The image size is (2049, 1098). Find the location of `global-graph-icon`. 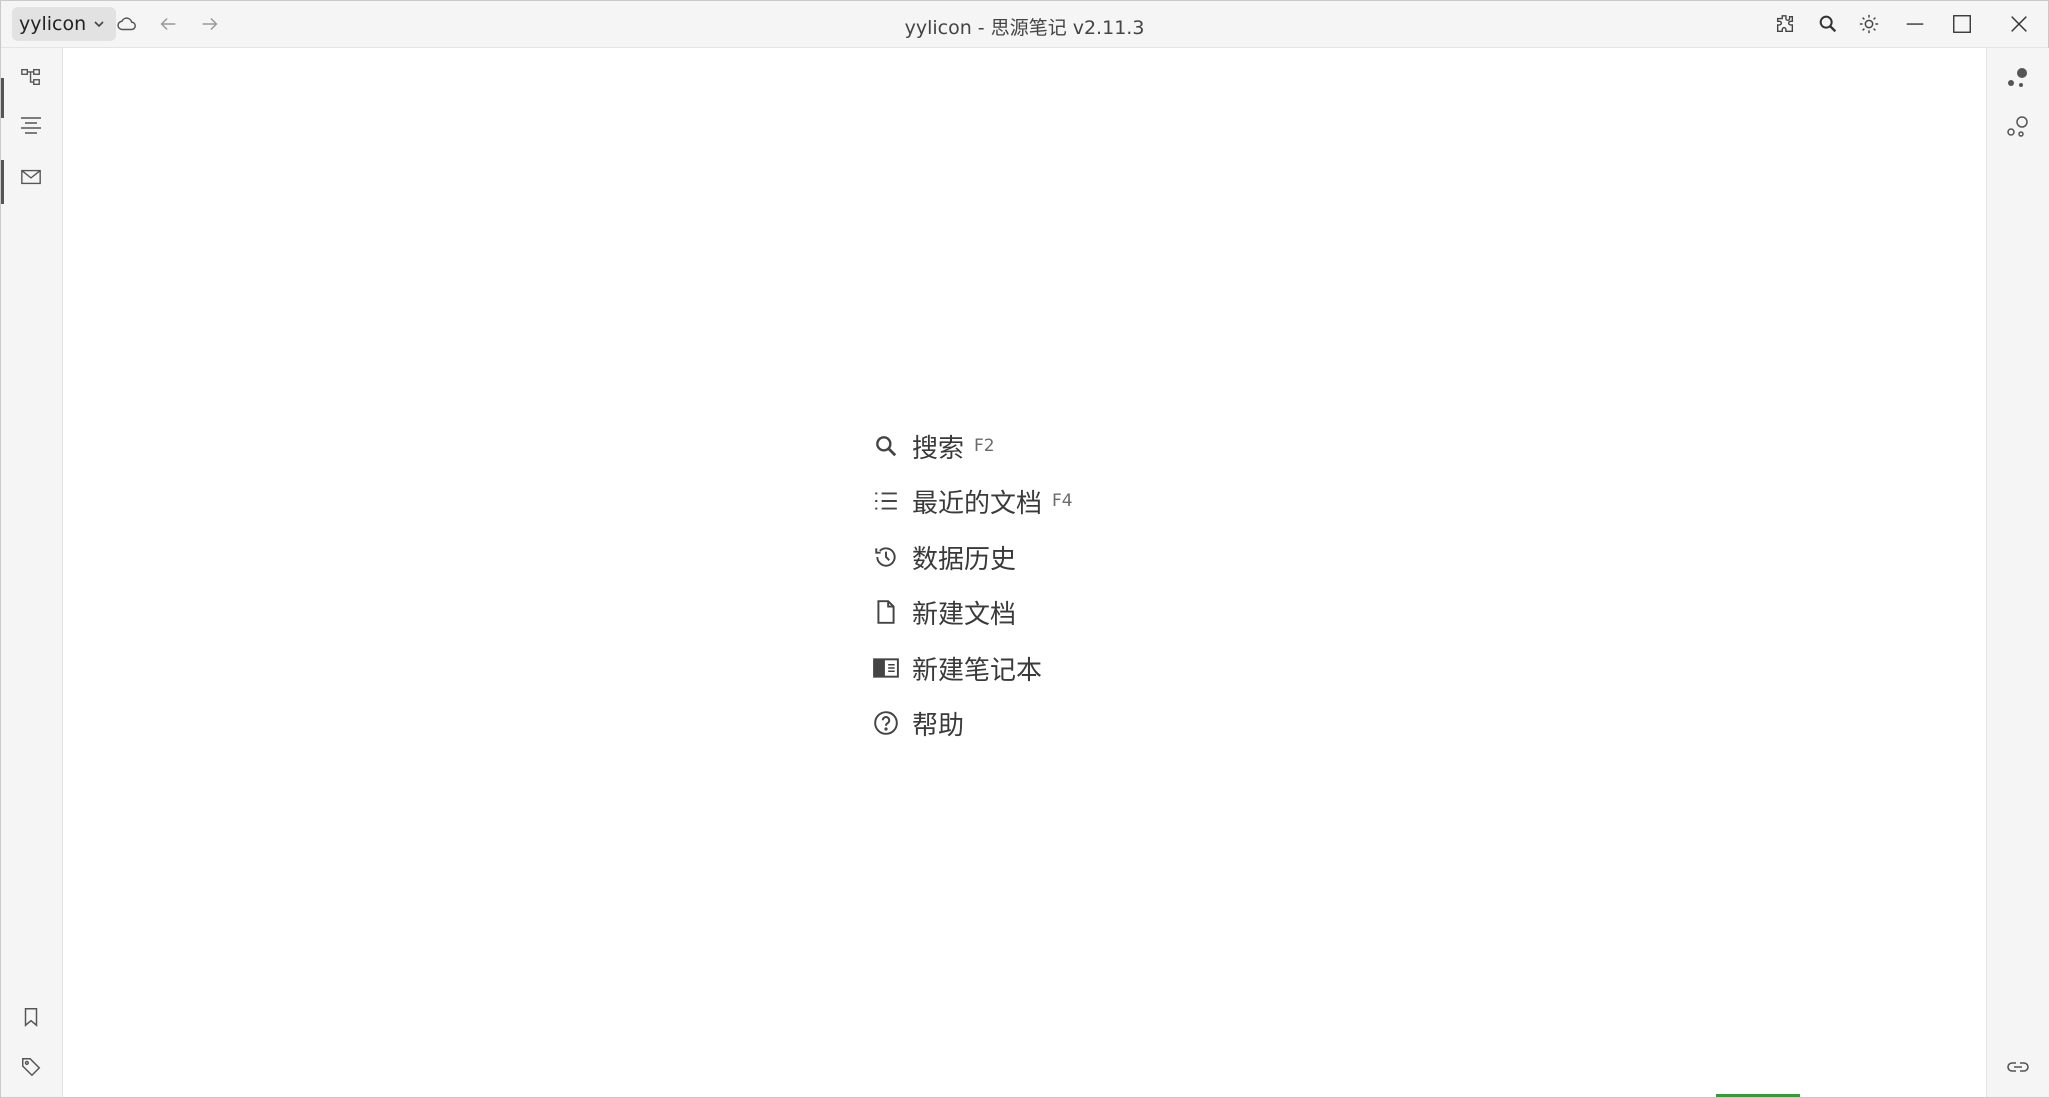

global-graph-icon is located at coordinates (2018, 126).